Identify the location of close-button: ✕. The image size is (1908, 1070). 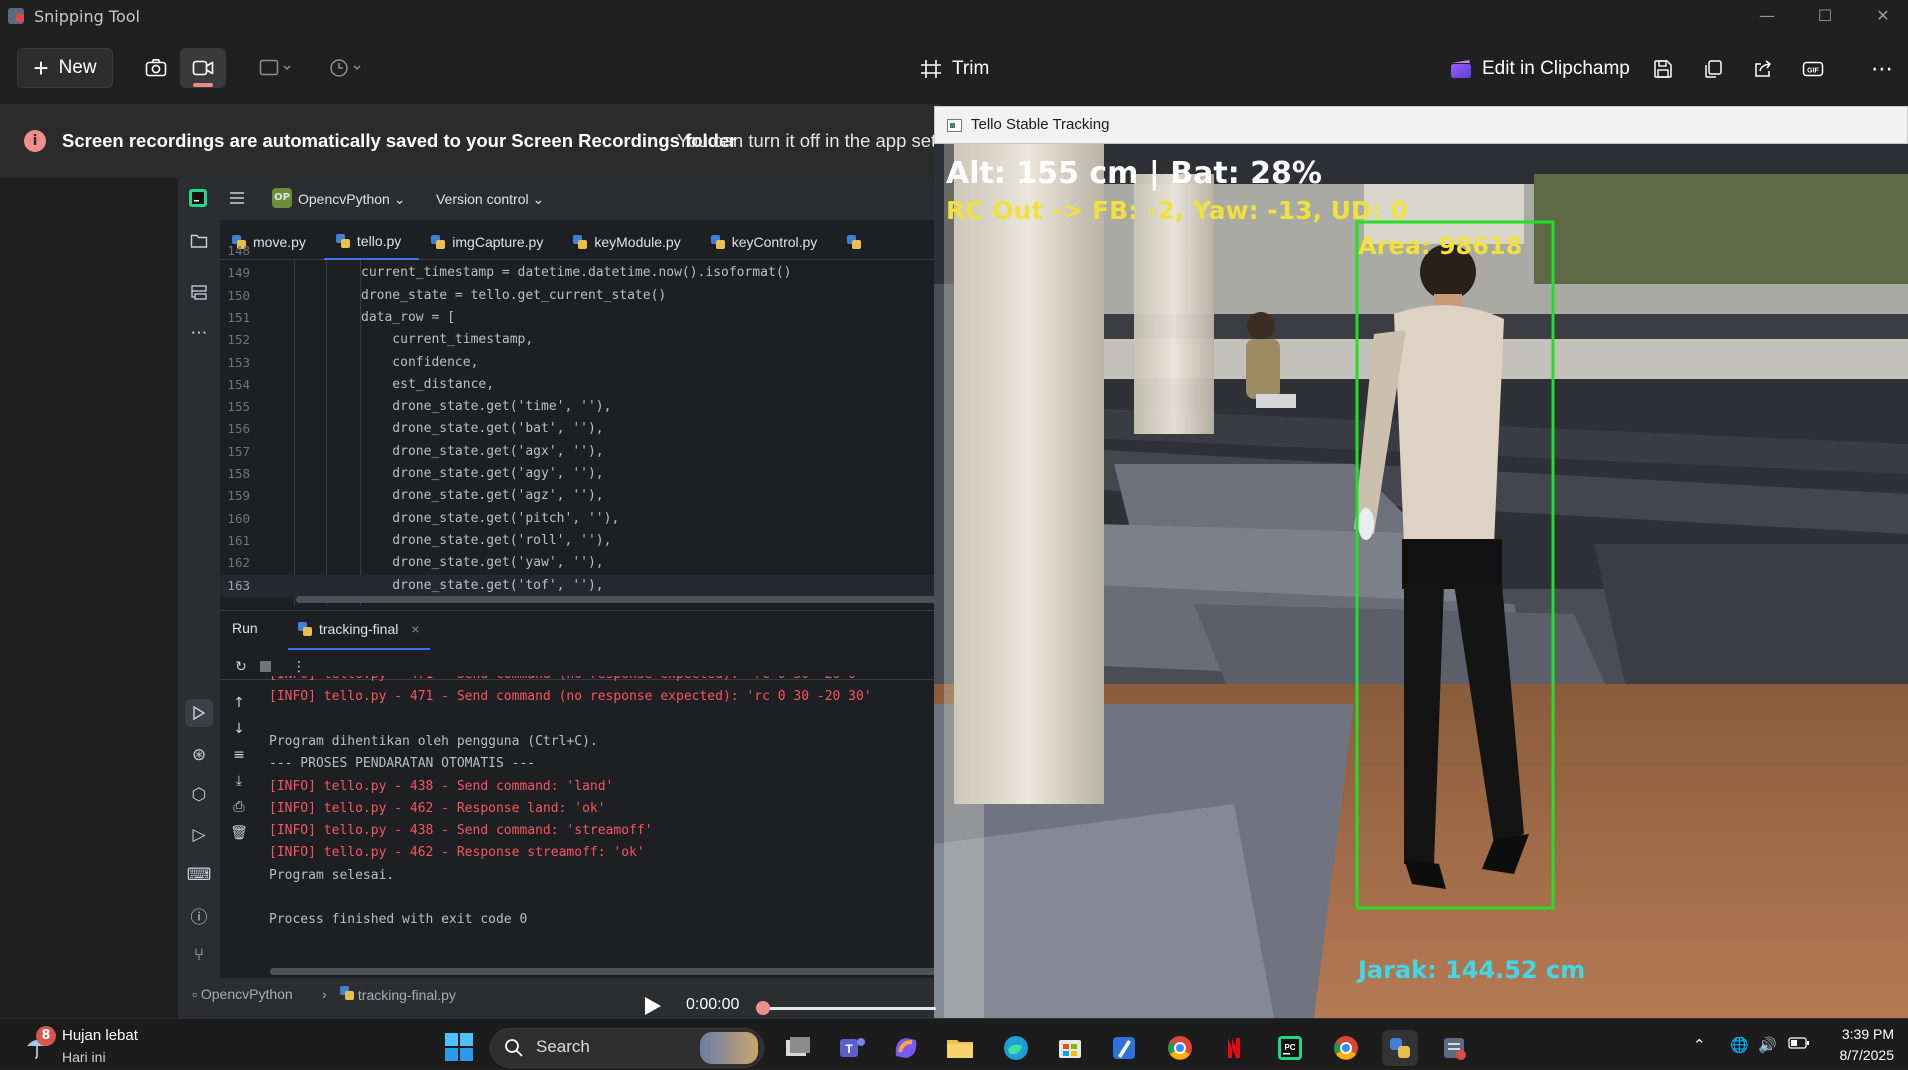
(1881, 17).